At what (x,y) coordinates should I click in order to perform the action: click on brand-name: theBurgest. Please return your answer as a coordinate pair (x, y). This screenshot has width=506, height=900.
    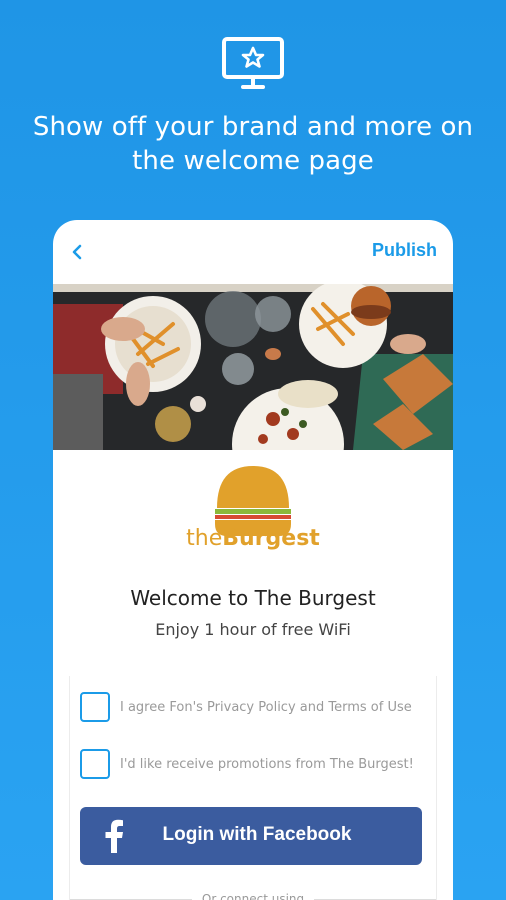
    Looking at the image, I should click on (253, 538).